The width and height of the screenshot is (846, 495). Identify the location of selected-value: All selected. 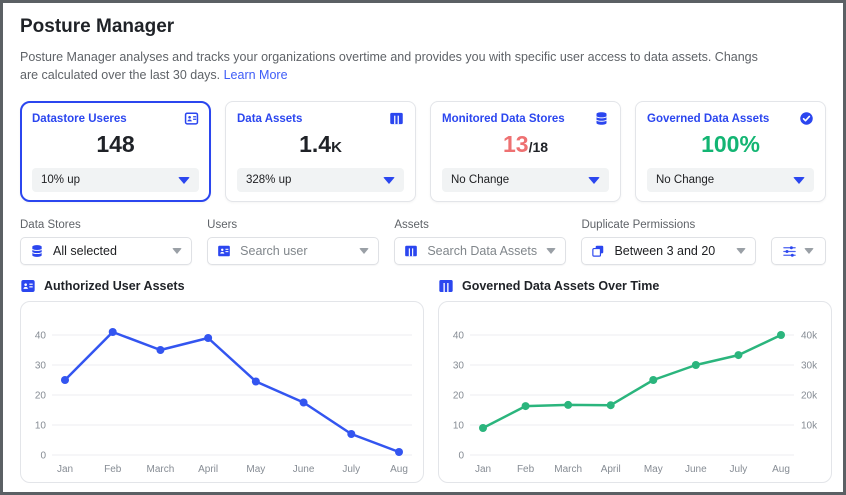
(85, 251).